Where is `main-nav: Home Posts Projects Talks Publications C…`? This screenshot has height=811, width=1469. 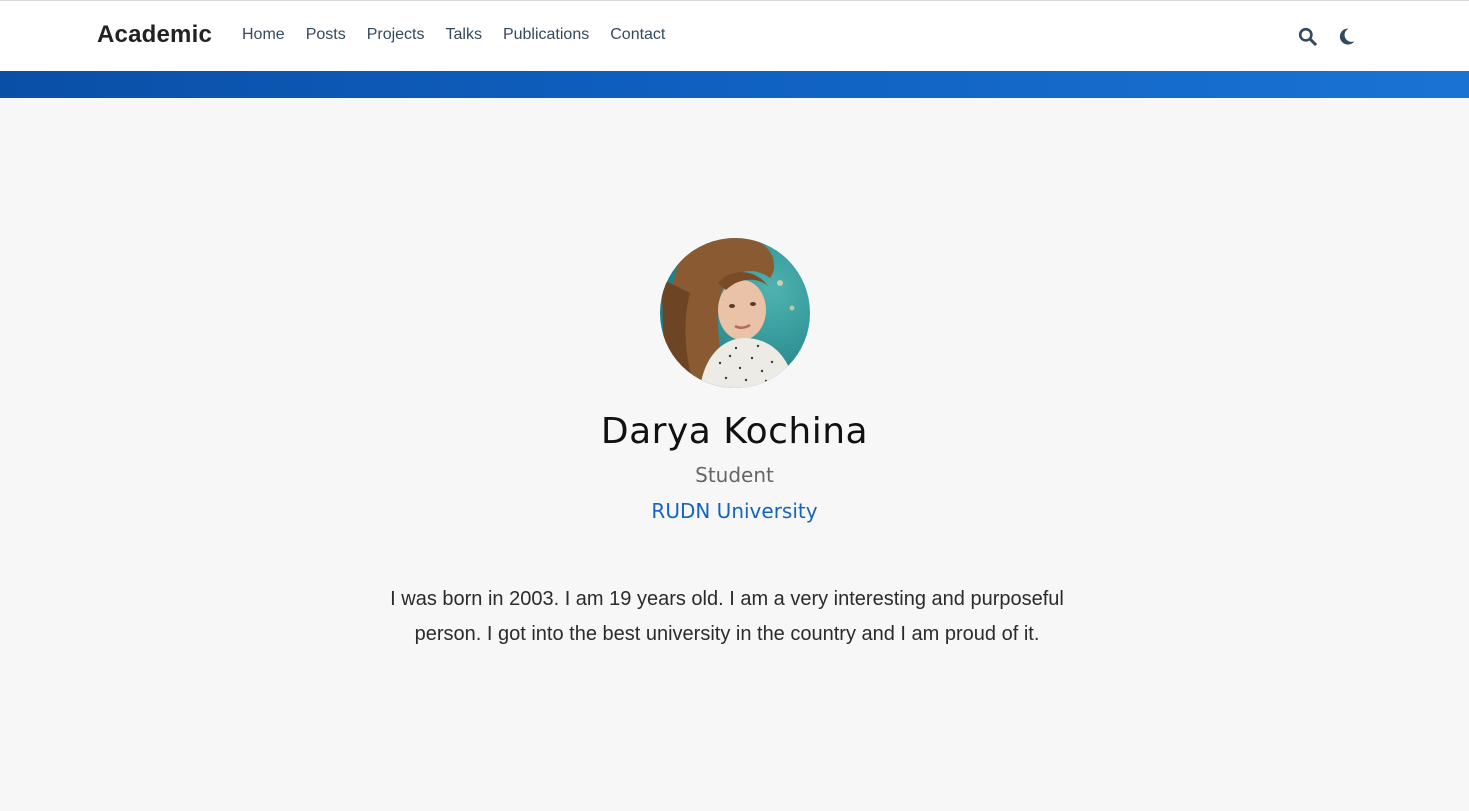 main-nav: Home Posts Projects Talks Publications C… is located at coordinates (453, 35).